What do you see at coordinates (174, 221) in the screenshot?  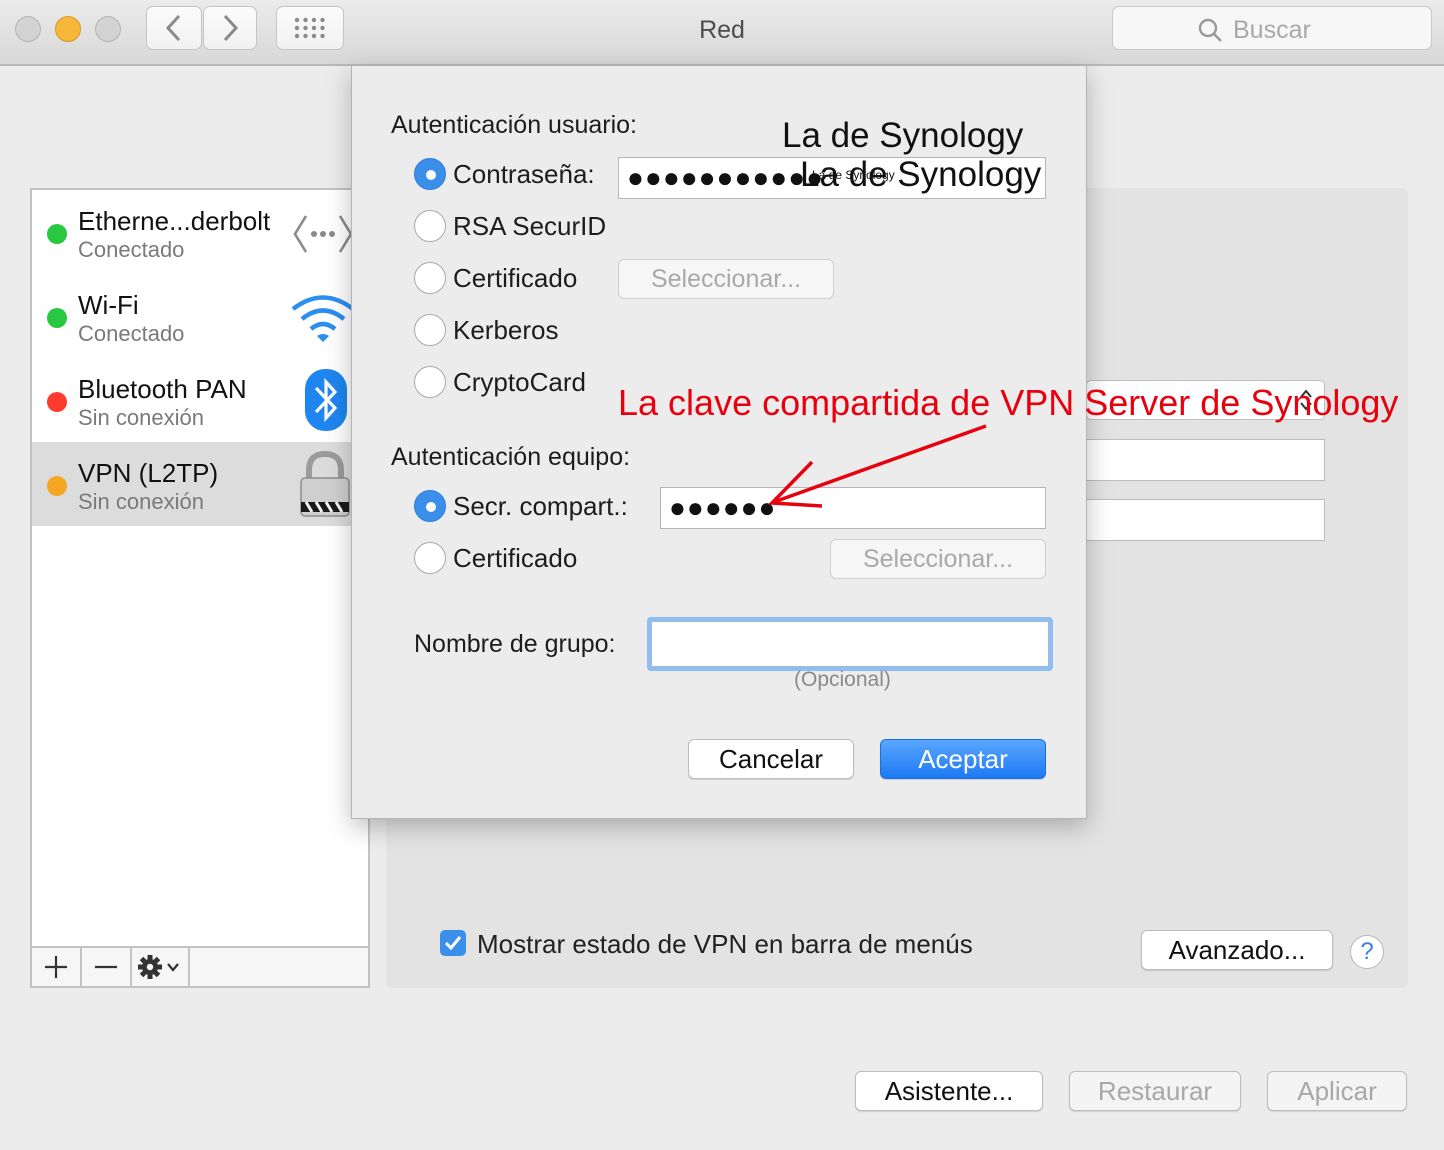 I see `service-name: Etherne...derbolt` at bounding box center [174, 221].